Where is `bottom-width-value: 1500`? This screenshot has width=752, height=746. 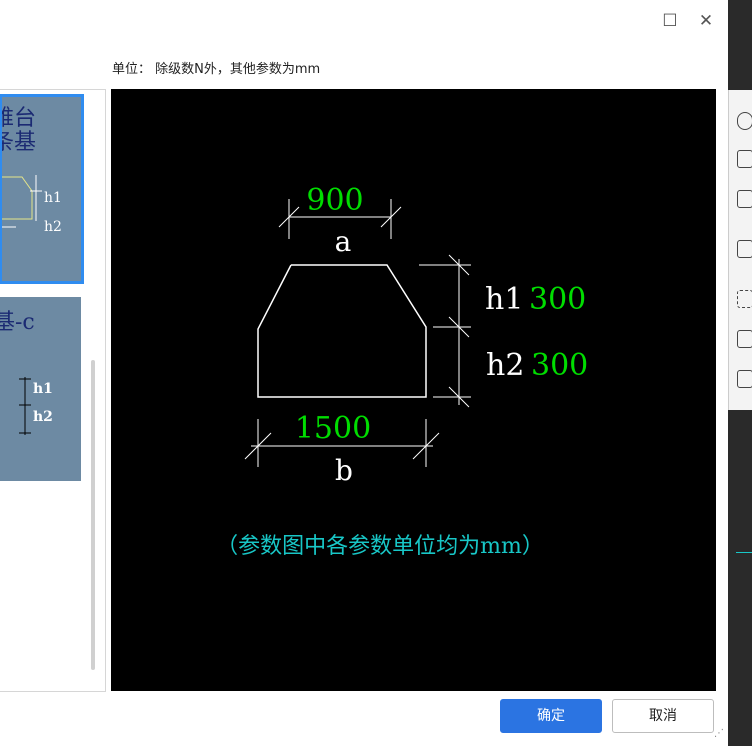
bottom-width-value: 1500 is located at coordinates (333, 428).